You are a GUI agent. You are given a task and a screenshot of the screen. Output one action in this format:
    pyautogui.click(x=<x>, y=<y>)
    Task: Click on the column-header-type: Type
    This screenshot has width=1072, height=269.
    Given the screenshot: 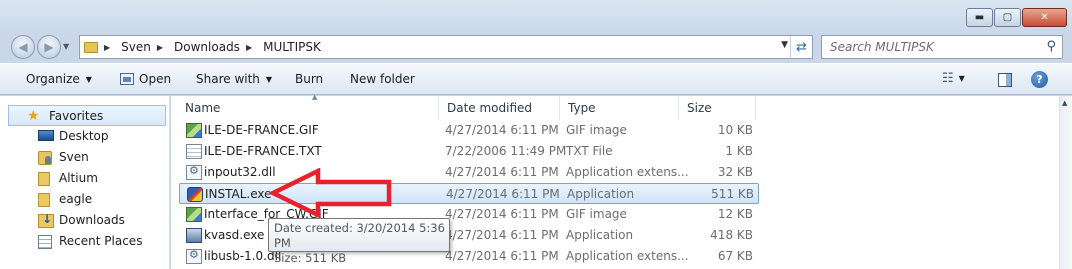 What is the action you would take?
    pyautogui.click(x=619, y=108)
    